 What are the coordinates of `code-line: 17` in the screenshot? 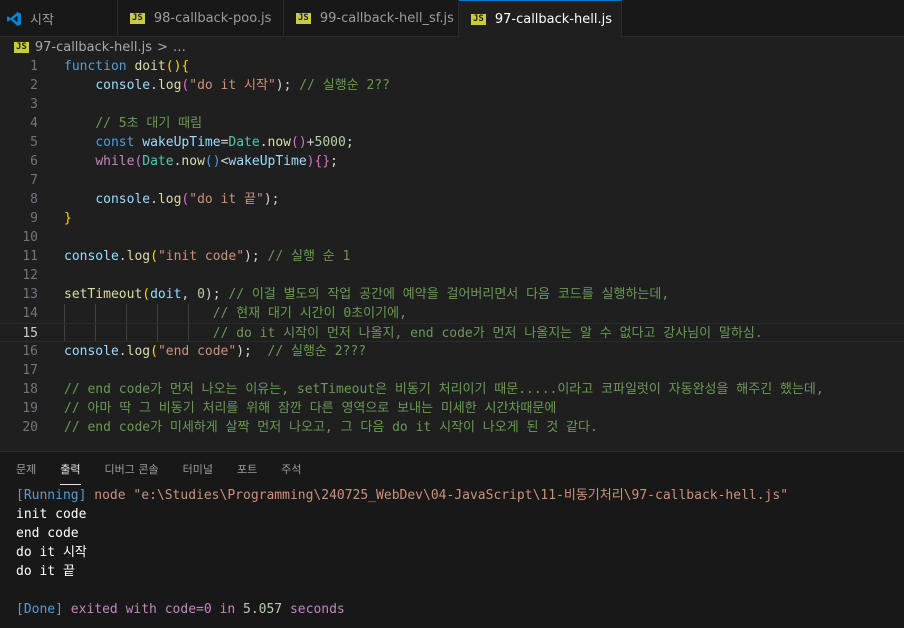 It's located at (452, 370).